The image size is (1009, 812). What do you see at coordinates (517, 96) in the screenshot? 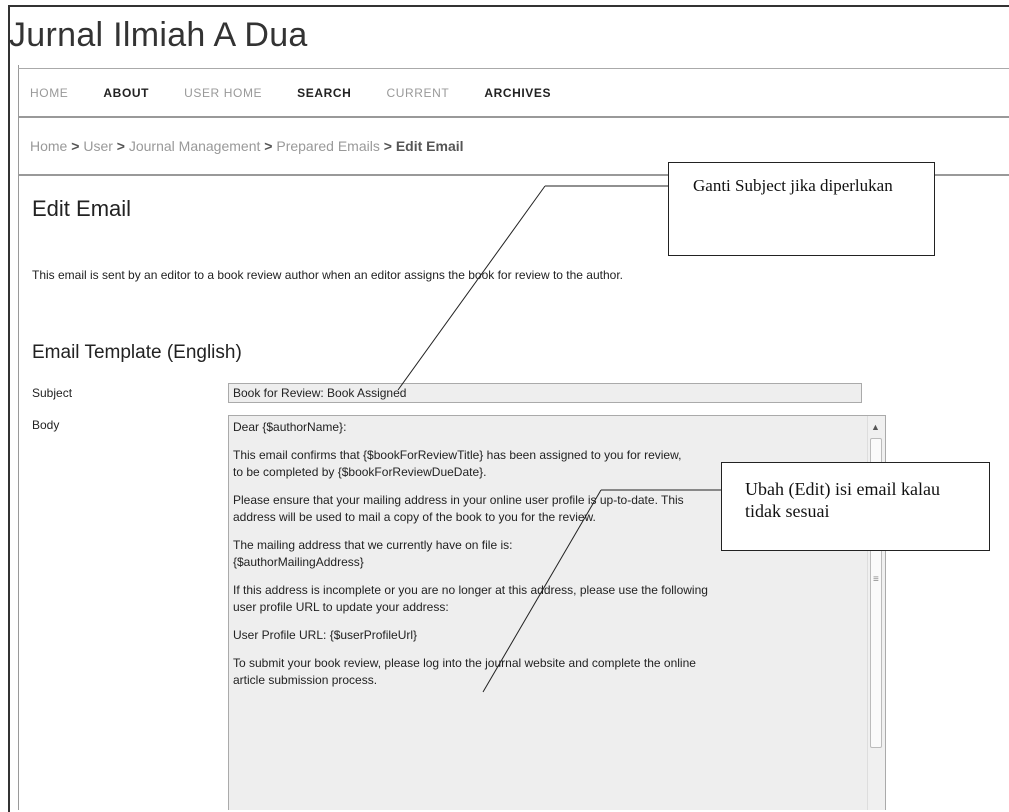
I see `nav-archives: ARCHIVES` at bounding box center [517, 96].